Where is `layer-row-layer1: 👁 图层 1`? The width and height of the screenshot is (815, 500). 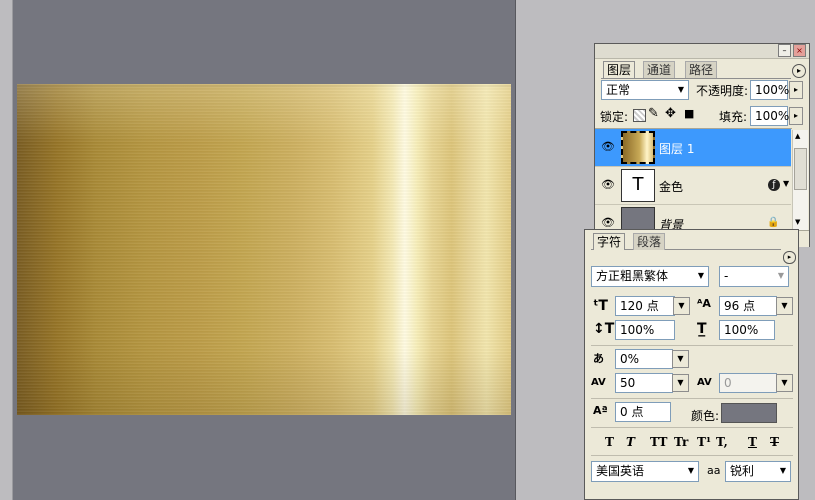
layer-row-layer1: 👁 图层 1 is located at coordinates (693, 148).